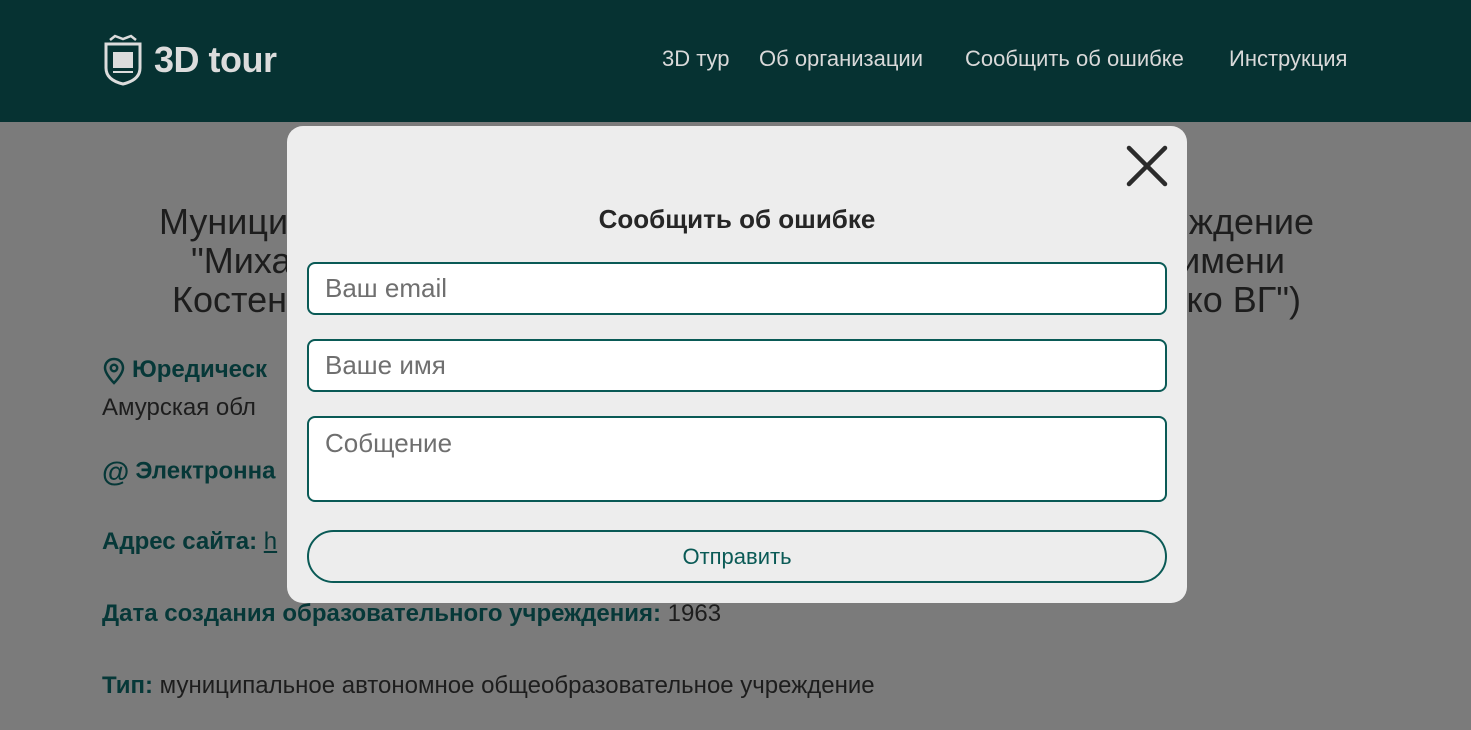 The width and height of the screenshot is (1471, 730). Describe the element at coordinates (737, 556) in the screenshot. I see `submit-button: Отправить` at that location.